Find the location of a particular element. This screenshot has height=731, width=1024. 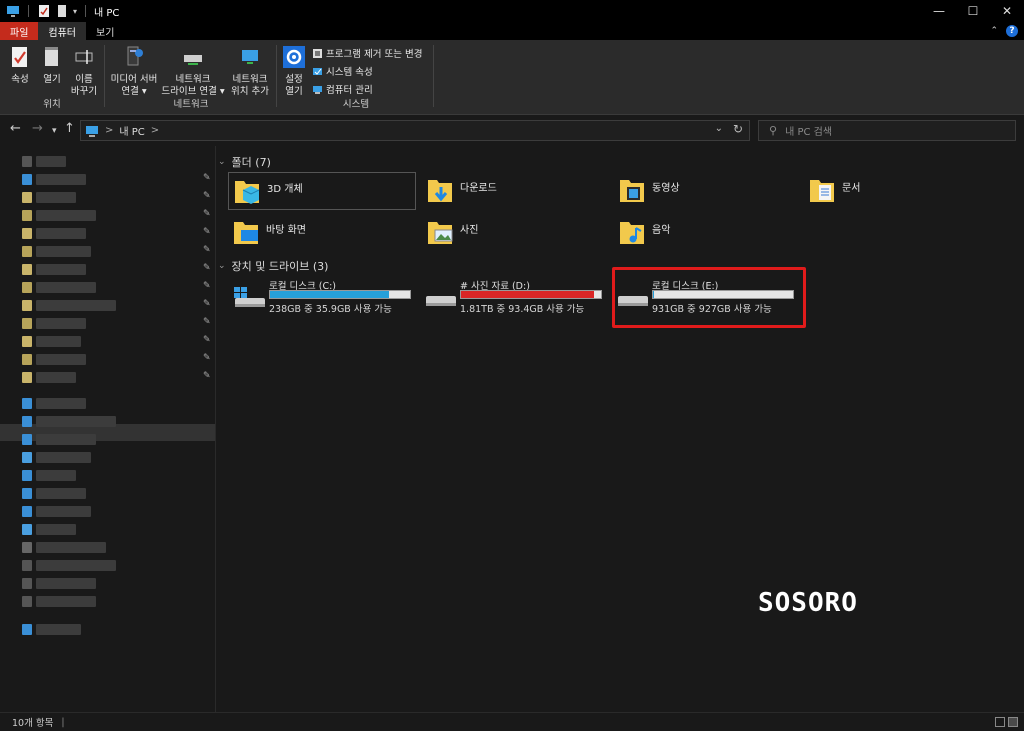

ribbon-collapse-icon: ⌃ is located at coordinates (994, 31).